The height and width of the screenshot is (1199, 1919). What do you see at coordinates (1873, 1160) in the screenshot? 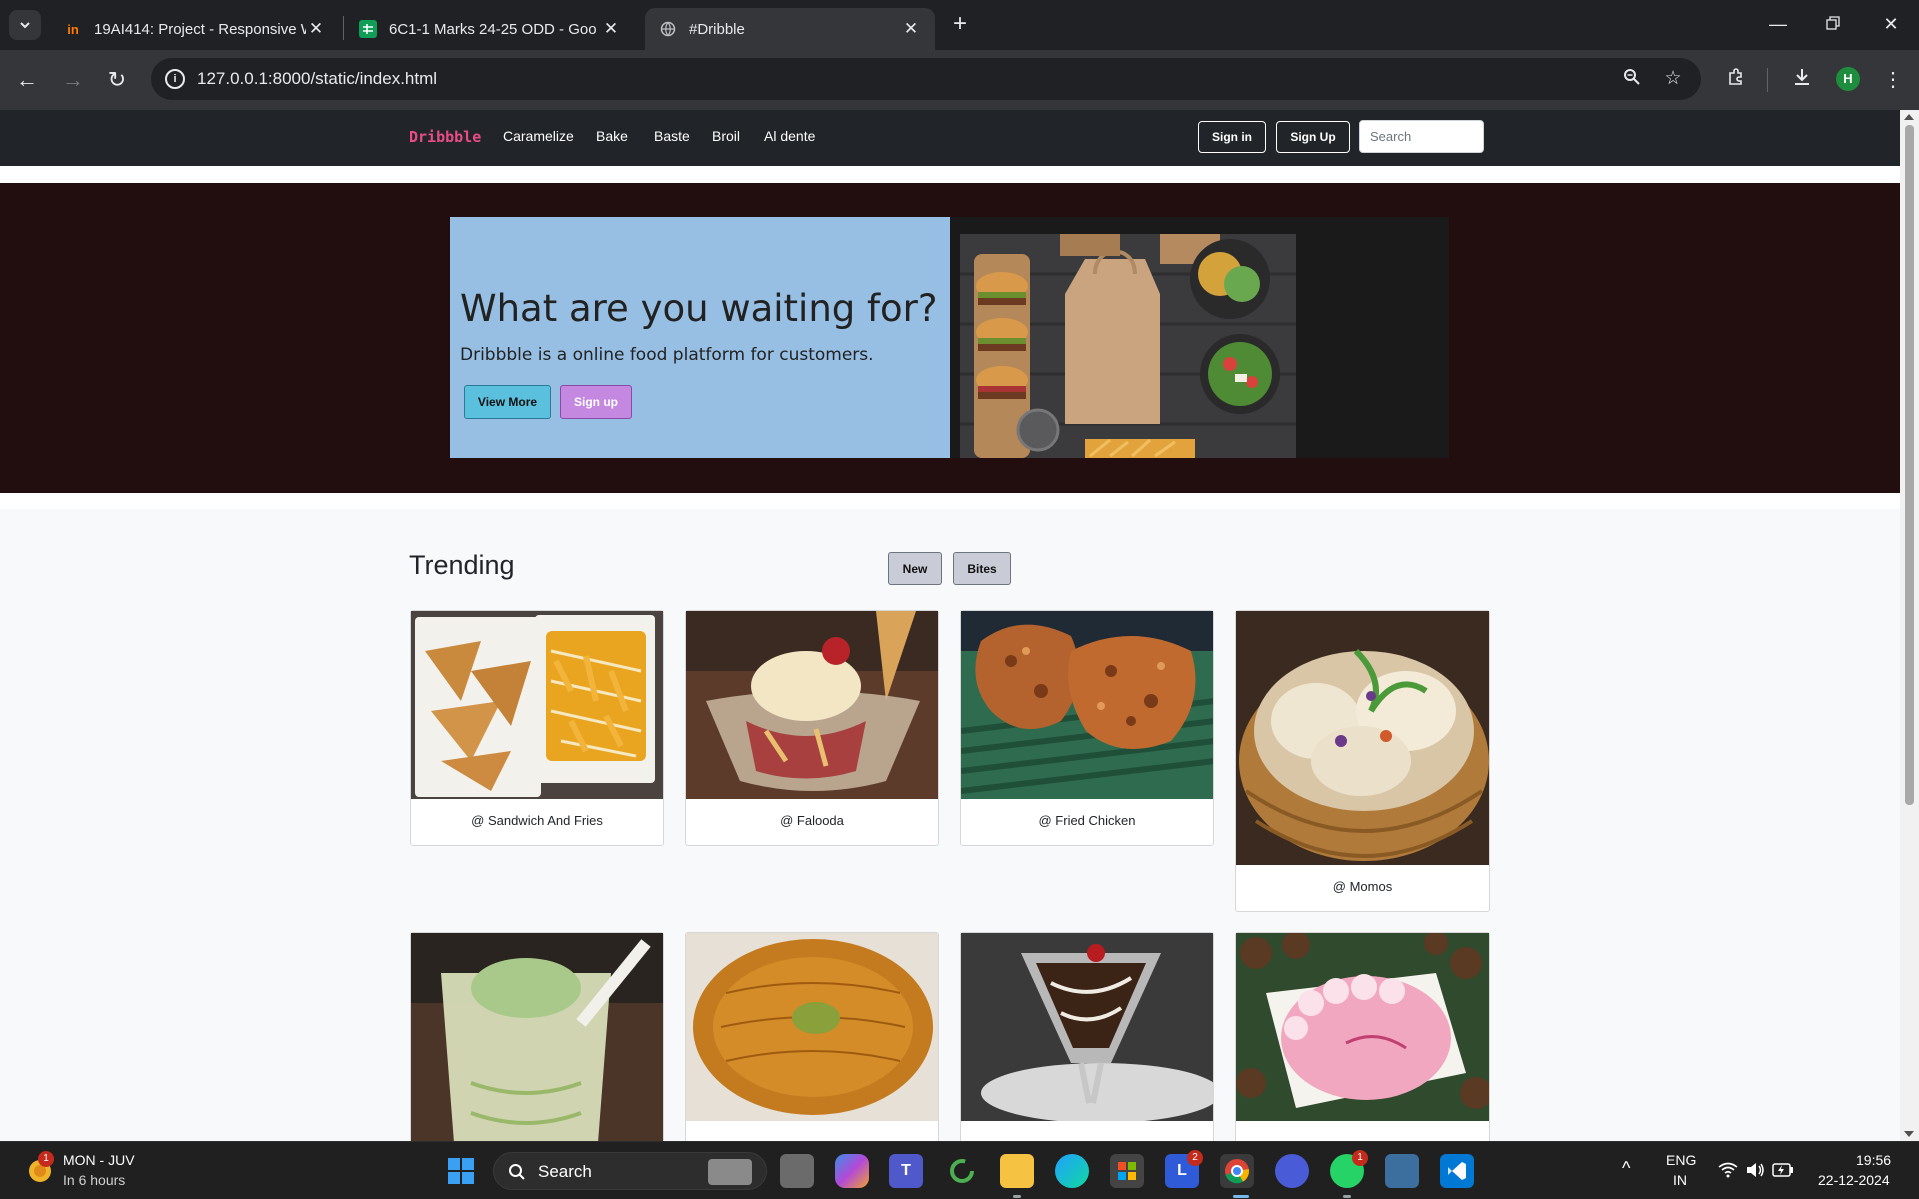
I see `clock-time: 19:56` at bounding box center [1873, 1160].